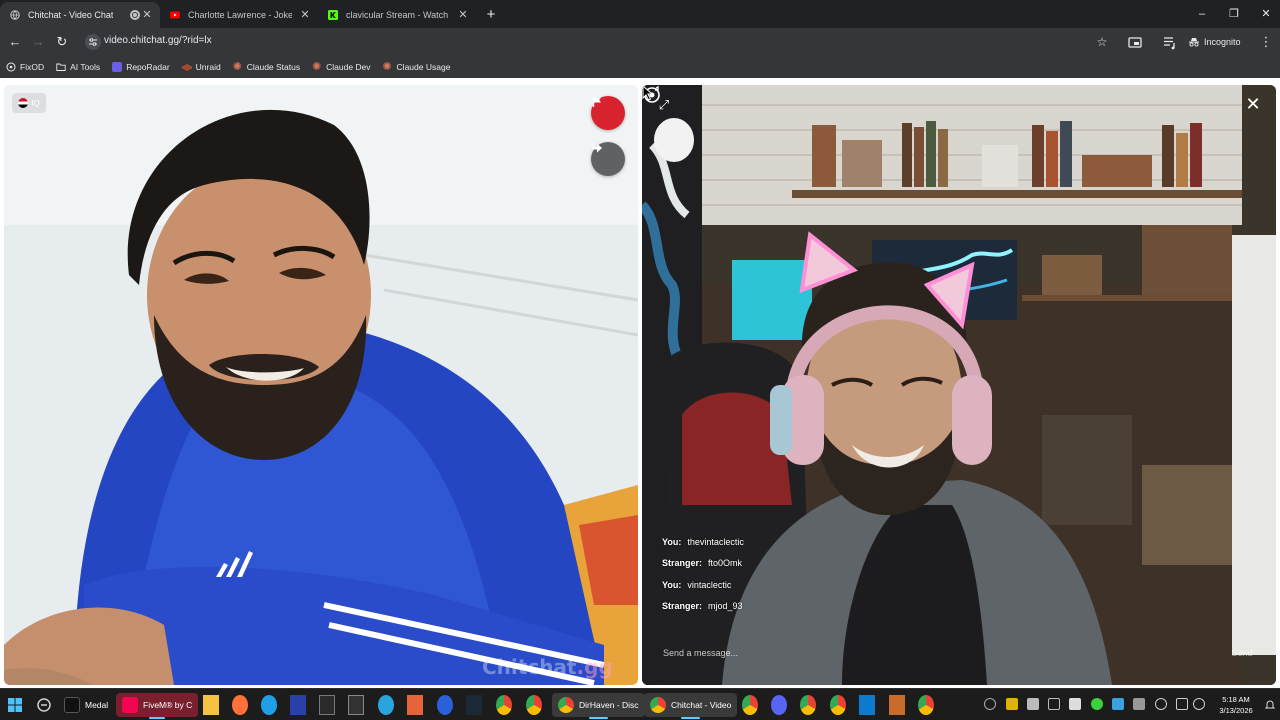  Describe the element at coordinates (417, 67) in the screenshot. I see `bookmark-claude-usage: ✺ Claude Usage` at that location.